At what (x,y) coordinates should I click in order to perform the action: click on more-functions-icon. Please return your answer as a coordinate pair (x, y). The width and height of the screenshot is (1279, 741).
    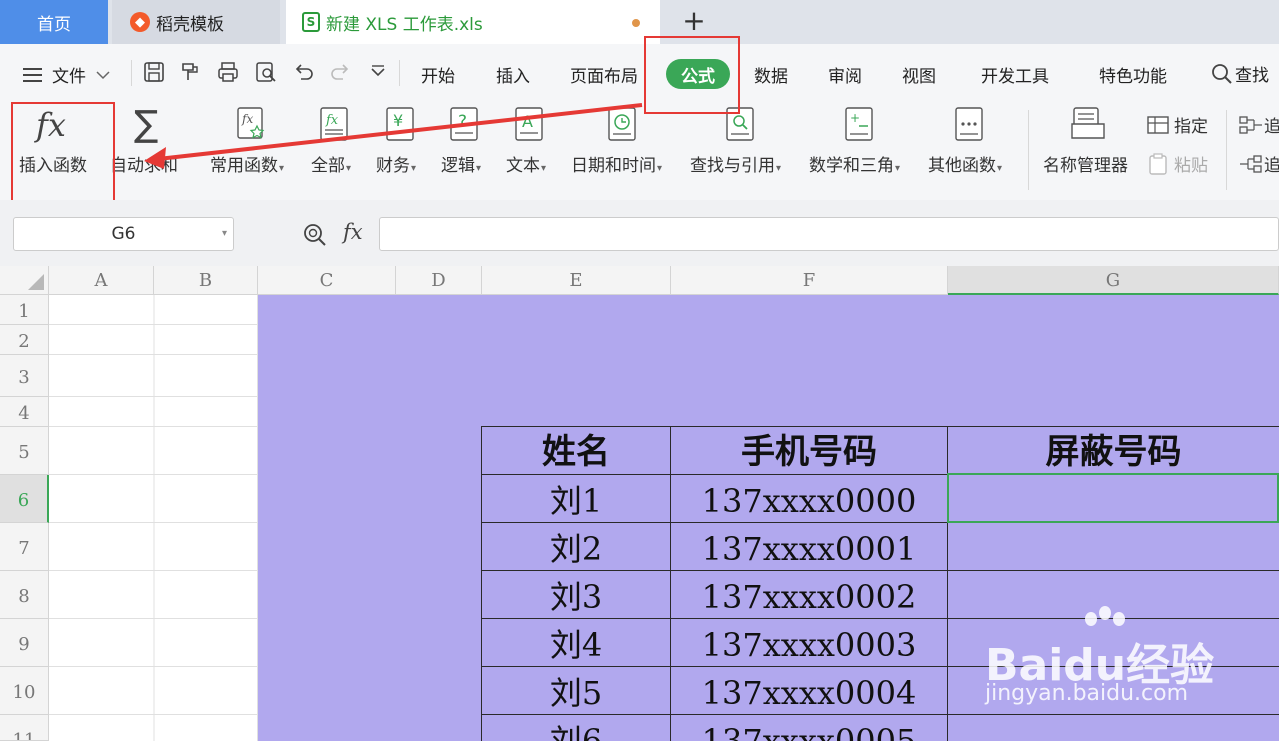
    Looking at the image, I should click on (969, 124).